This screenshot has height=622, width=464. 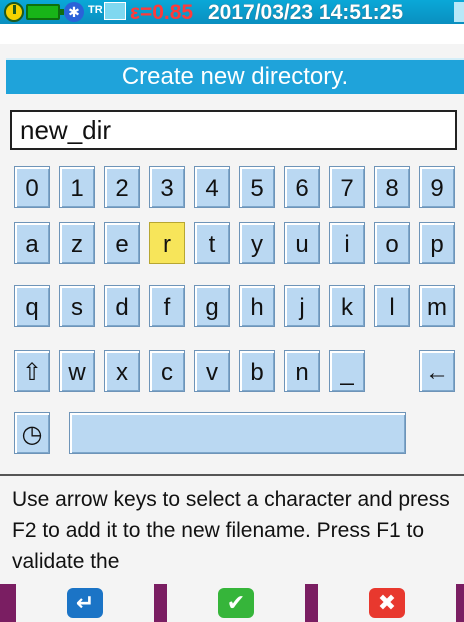 What do you see at coordinates (347, 306) in the screenshot?
I see `key-k: k` at bounding box center [347, 306].